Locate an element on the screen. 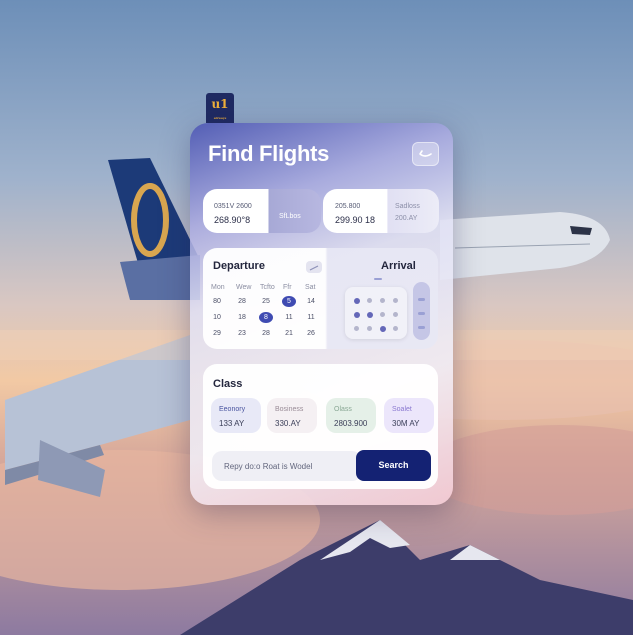 The width and height of the screenshot is (633, 635). flight-toggle-button is located at coordinates (425, 154).